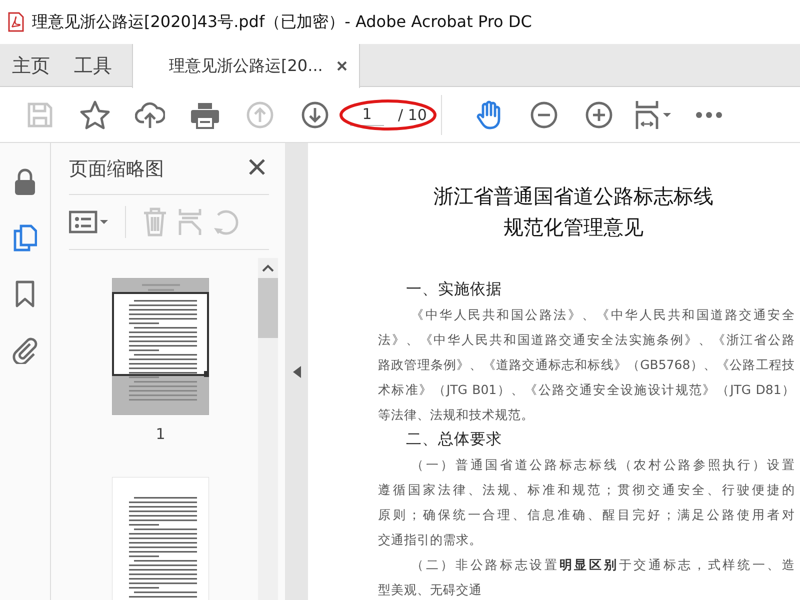 The height and width of the screenshot is (600, 800). I want to click on tab: 主页, so click(31, 65).